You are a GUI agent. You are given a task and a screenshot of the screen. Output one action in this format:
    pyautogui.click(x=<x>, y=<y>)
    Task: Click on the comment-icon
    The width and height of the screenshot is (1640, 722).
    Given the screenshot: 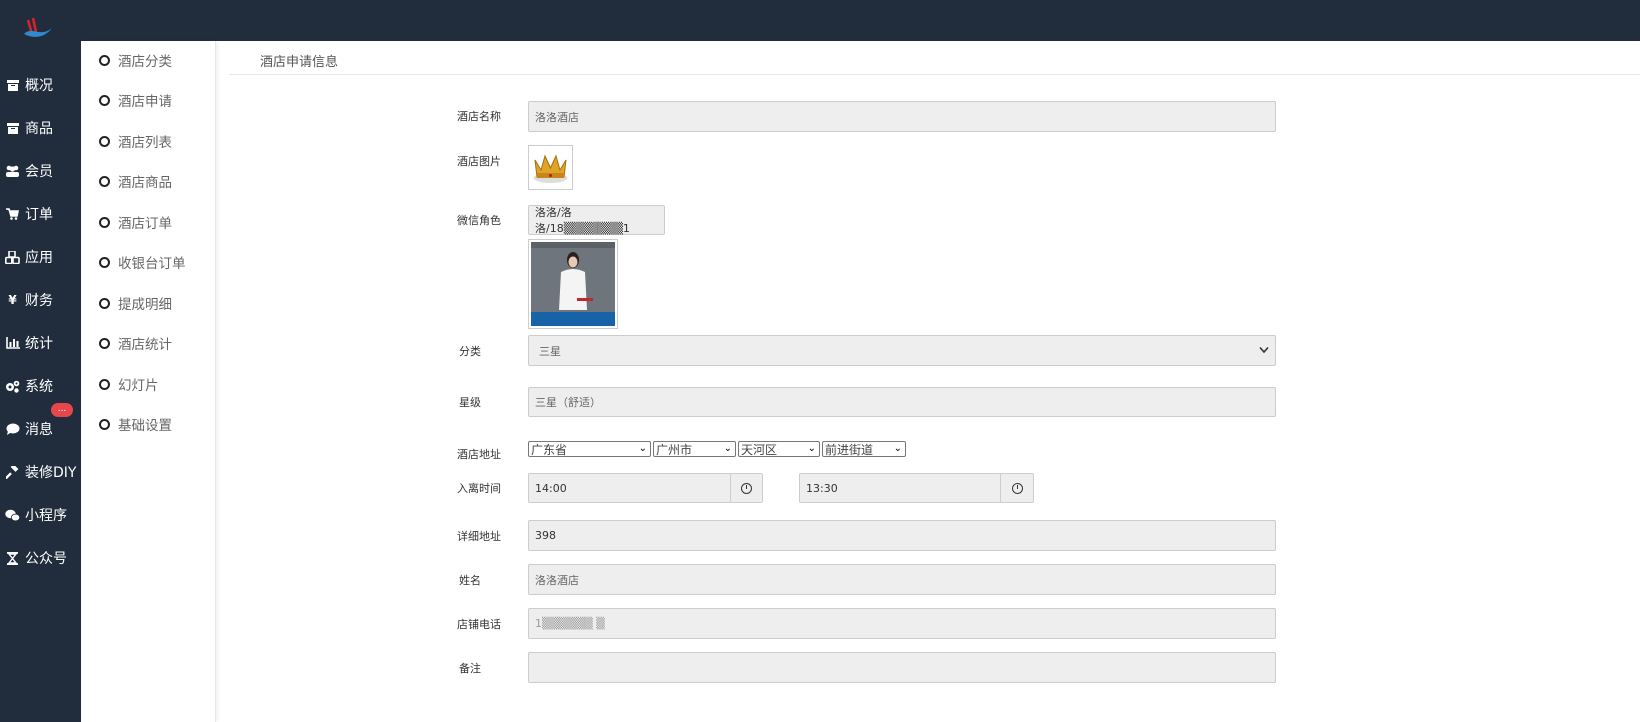 What is the action you would take?
    pyautogui.click(x=12, y=429)
    